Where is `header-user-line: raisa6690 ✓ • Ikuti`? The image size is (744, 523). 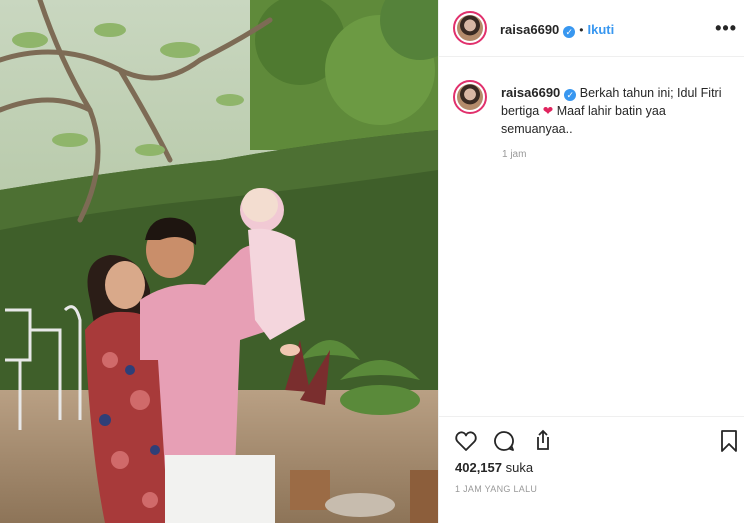
header-user-line: raisa6690 ✓ • Ikuti is located at coordinates (557, 30).